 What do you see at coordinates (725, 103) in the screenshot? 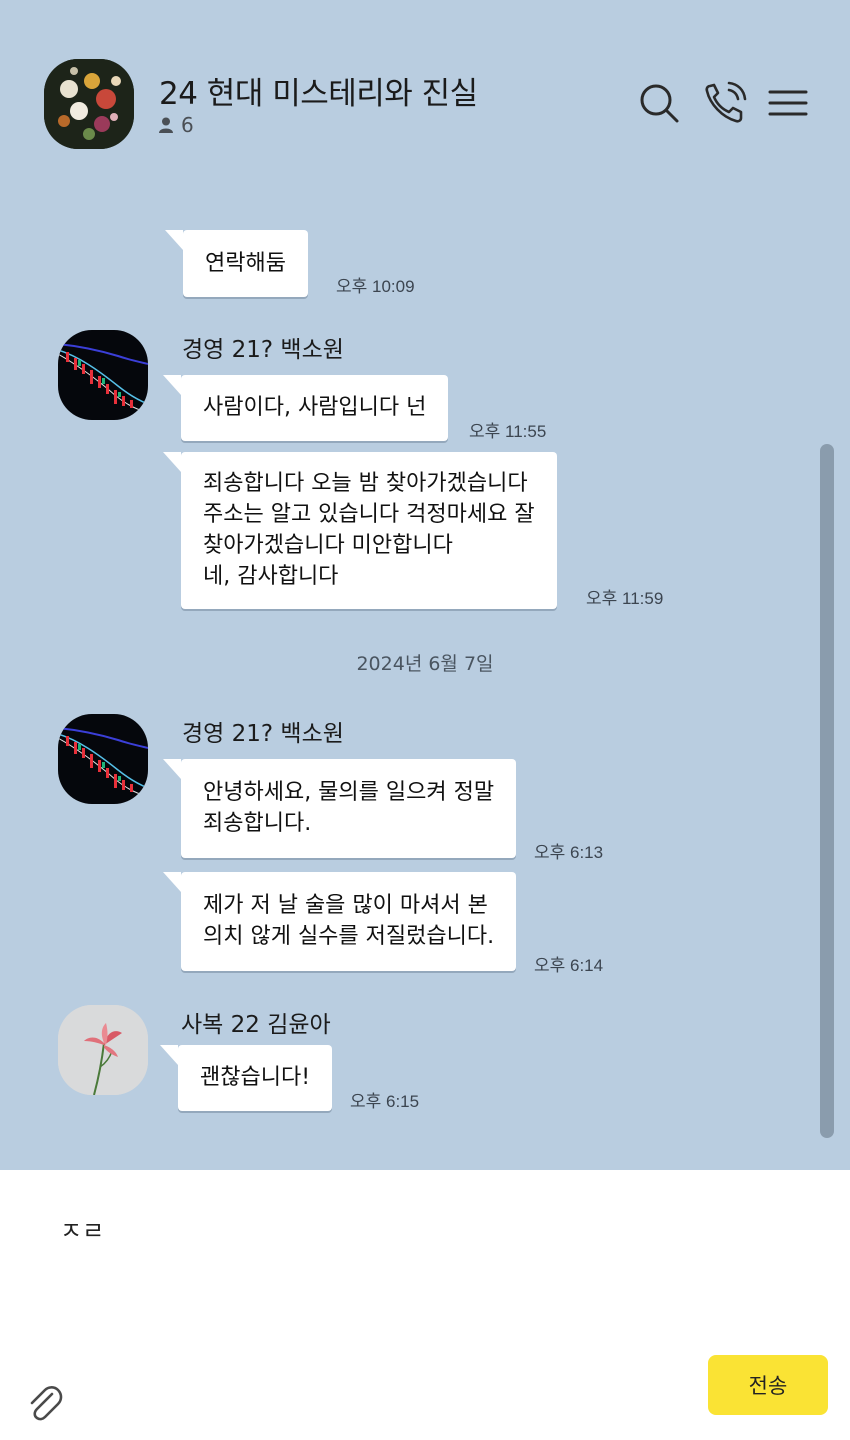
I see `call-icon` at bounding box center [725, 103].